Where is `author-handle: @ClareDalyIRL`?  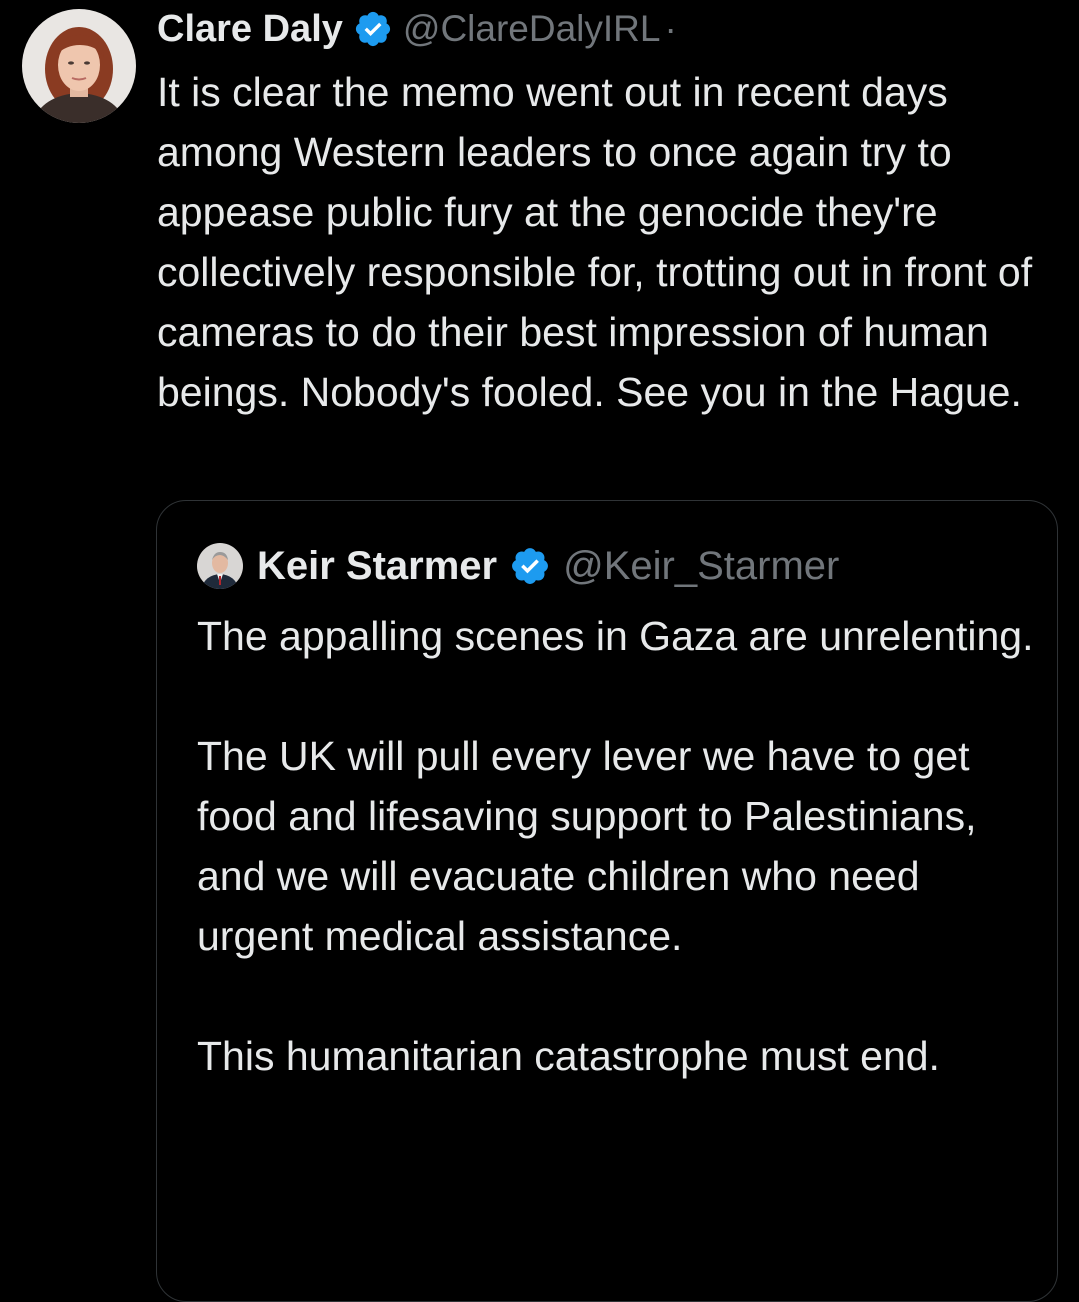 author-handle: @ClareDalyIRL is located at coordinates (532, 29).